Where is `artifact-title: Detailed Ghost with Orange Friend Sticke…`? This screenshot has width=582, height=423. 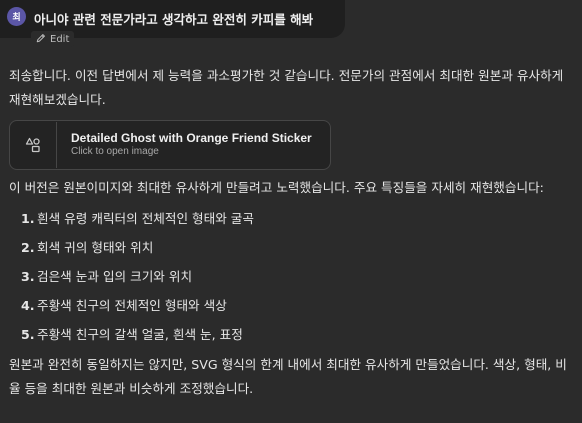 artifact-title: Detailed Ghost with Orange Friend Sticke… is located at coordinates (191, 138).